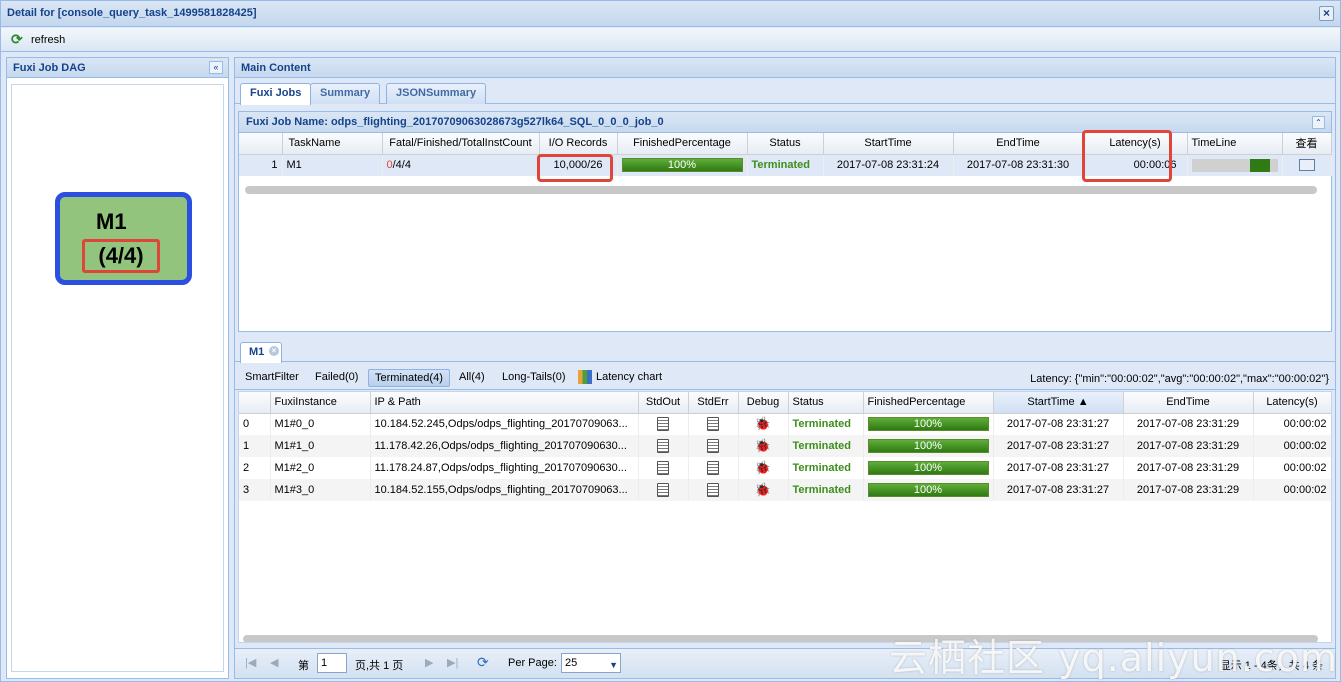  What do you see at coordinates (1058, 403) in the screenshot?
I see `col-starttime-sorted: StartTime ▲` at bounding box center [1058, 403].